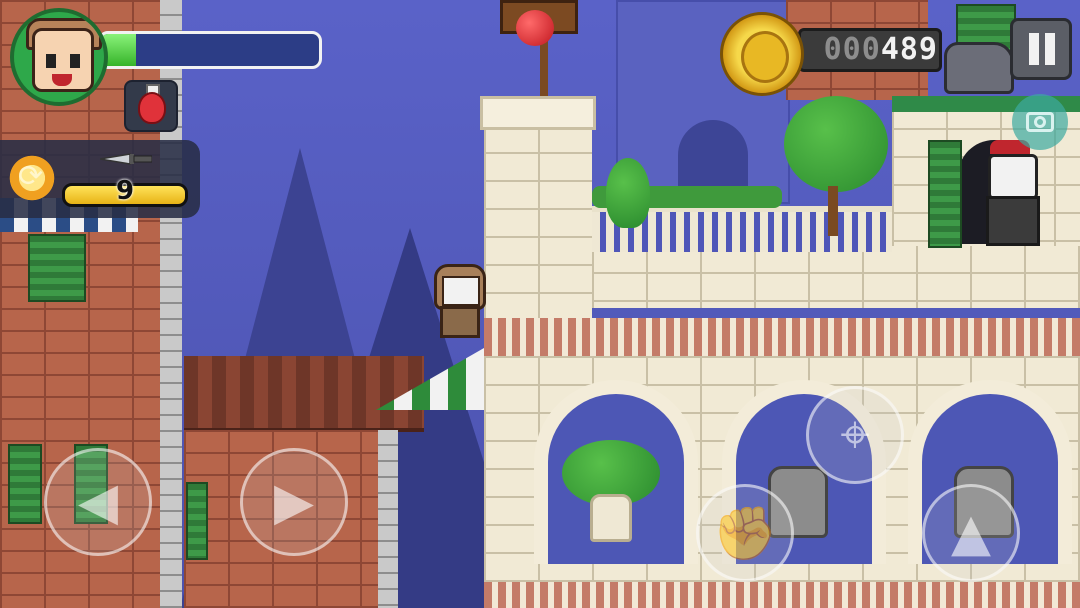 The width and height of the screenshot is (1080, 608). What do you see at coordinates (210, 50) in the screenshot?
I see `health-bar` at bounding box center [210, 50].